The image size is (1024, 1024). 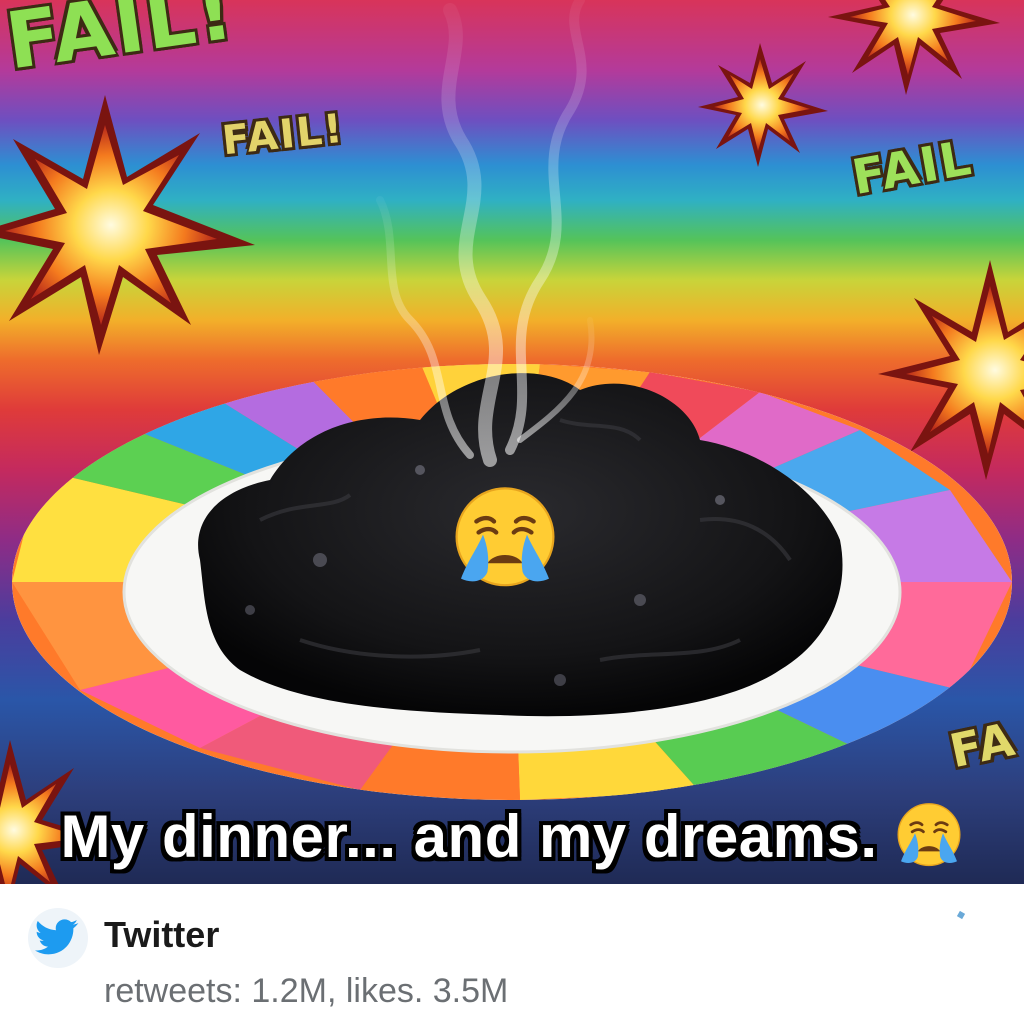 What do you see at coordinates (58, 938) in the screenshot?
I see `twitter-bird-icon` at bounding box center [58, 938].